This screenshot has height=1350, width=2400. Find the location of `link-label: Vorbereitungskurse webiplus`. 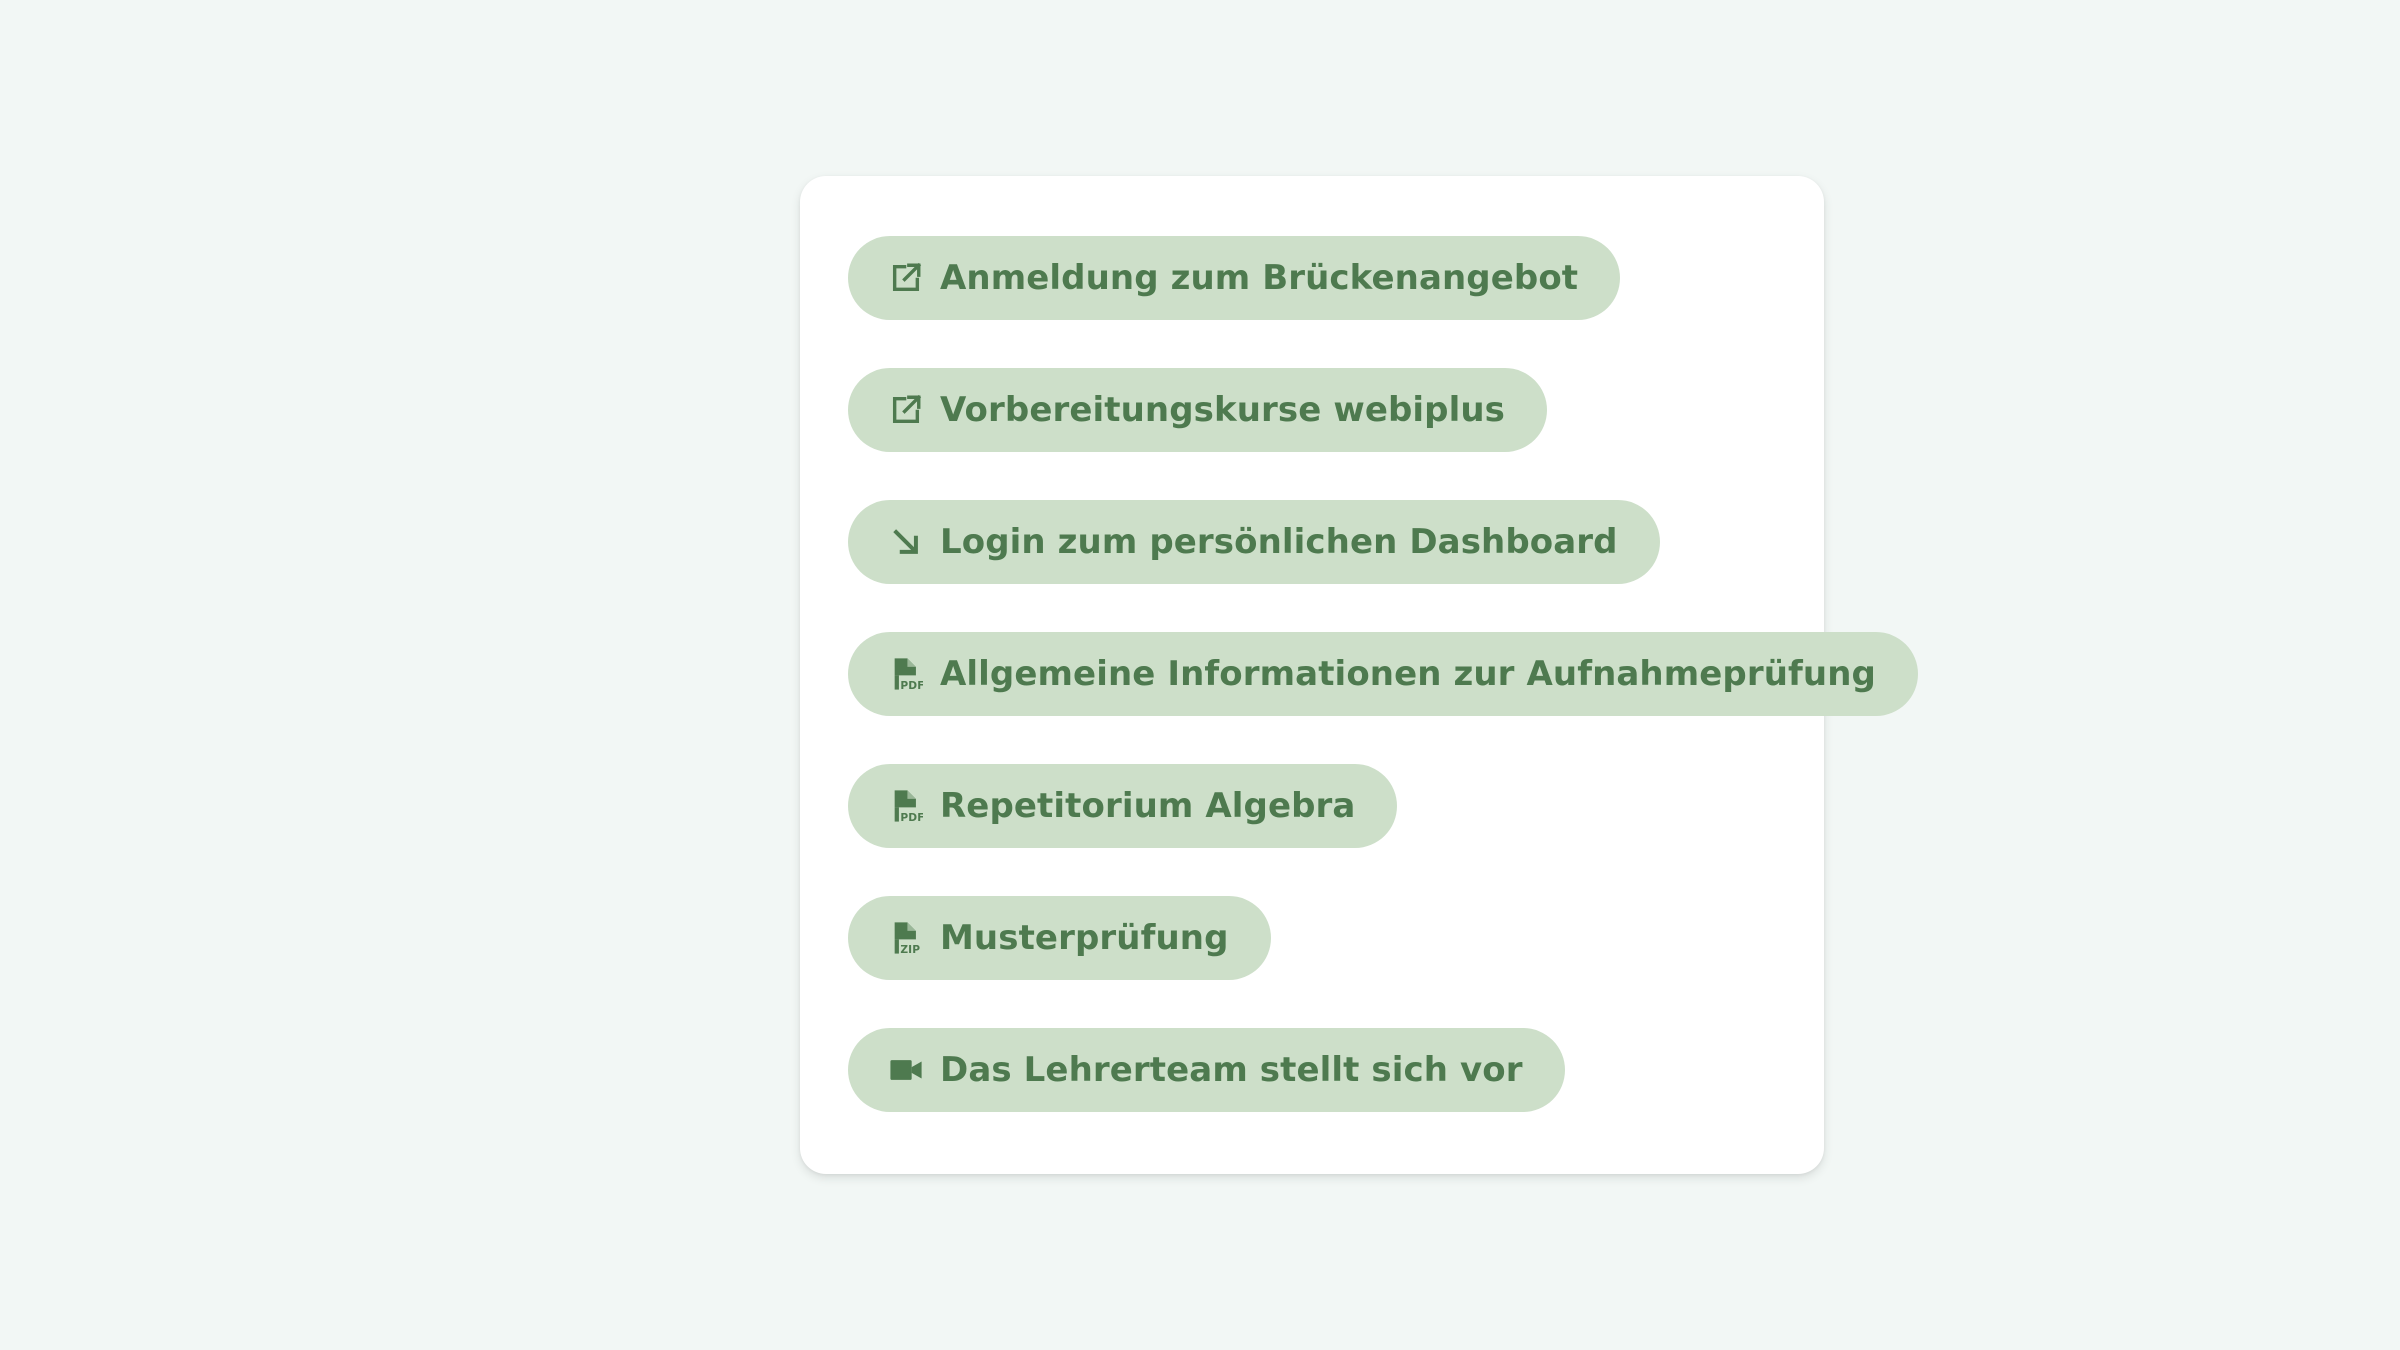

link-label: Vorbereitungskurse webiplus is located at coordinates (1223, 410).